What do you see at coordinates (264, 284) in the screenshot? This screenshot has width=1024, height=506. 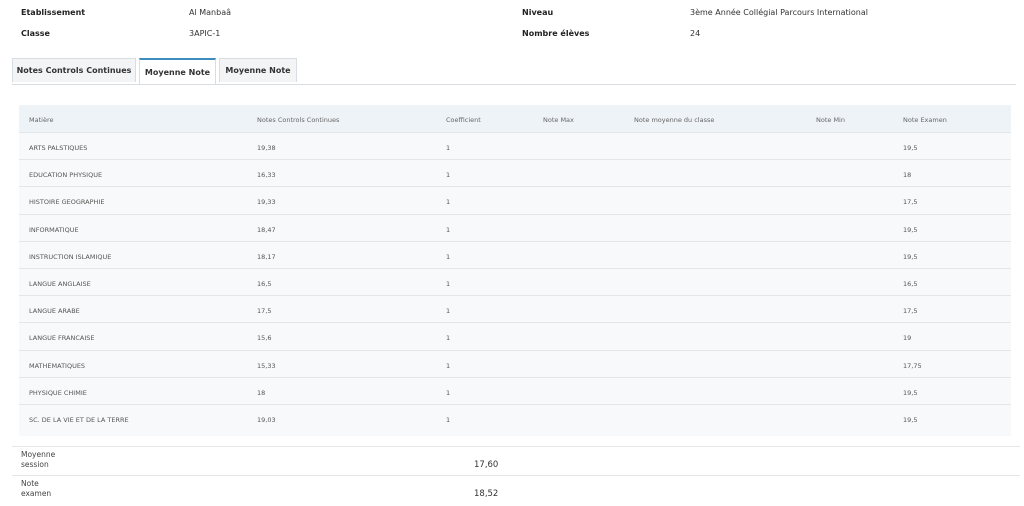 I see `cell-notes-controls-continues: 16,5` at bounding box center [264, 284].